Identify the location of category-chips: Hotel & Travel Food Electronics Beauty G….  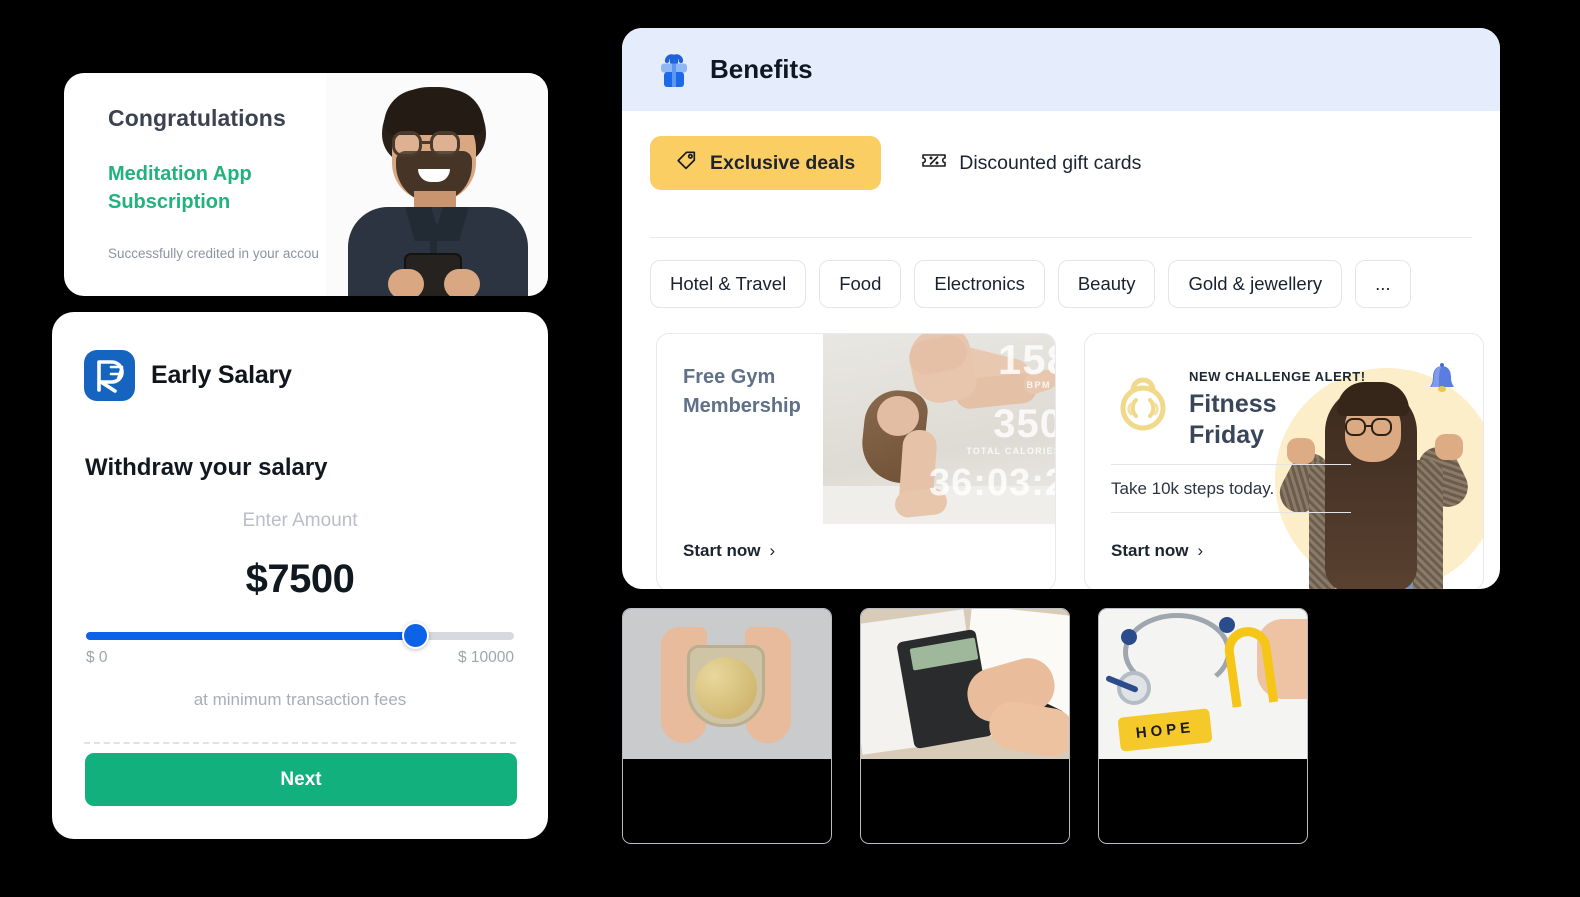
(1030, 284).